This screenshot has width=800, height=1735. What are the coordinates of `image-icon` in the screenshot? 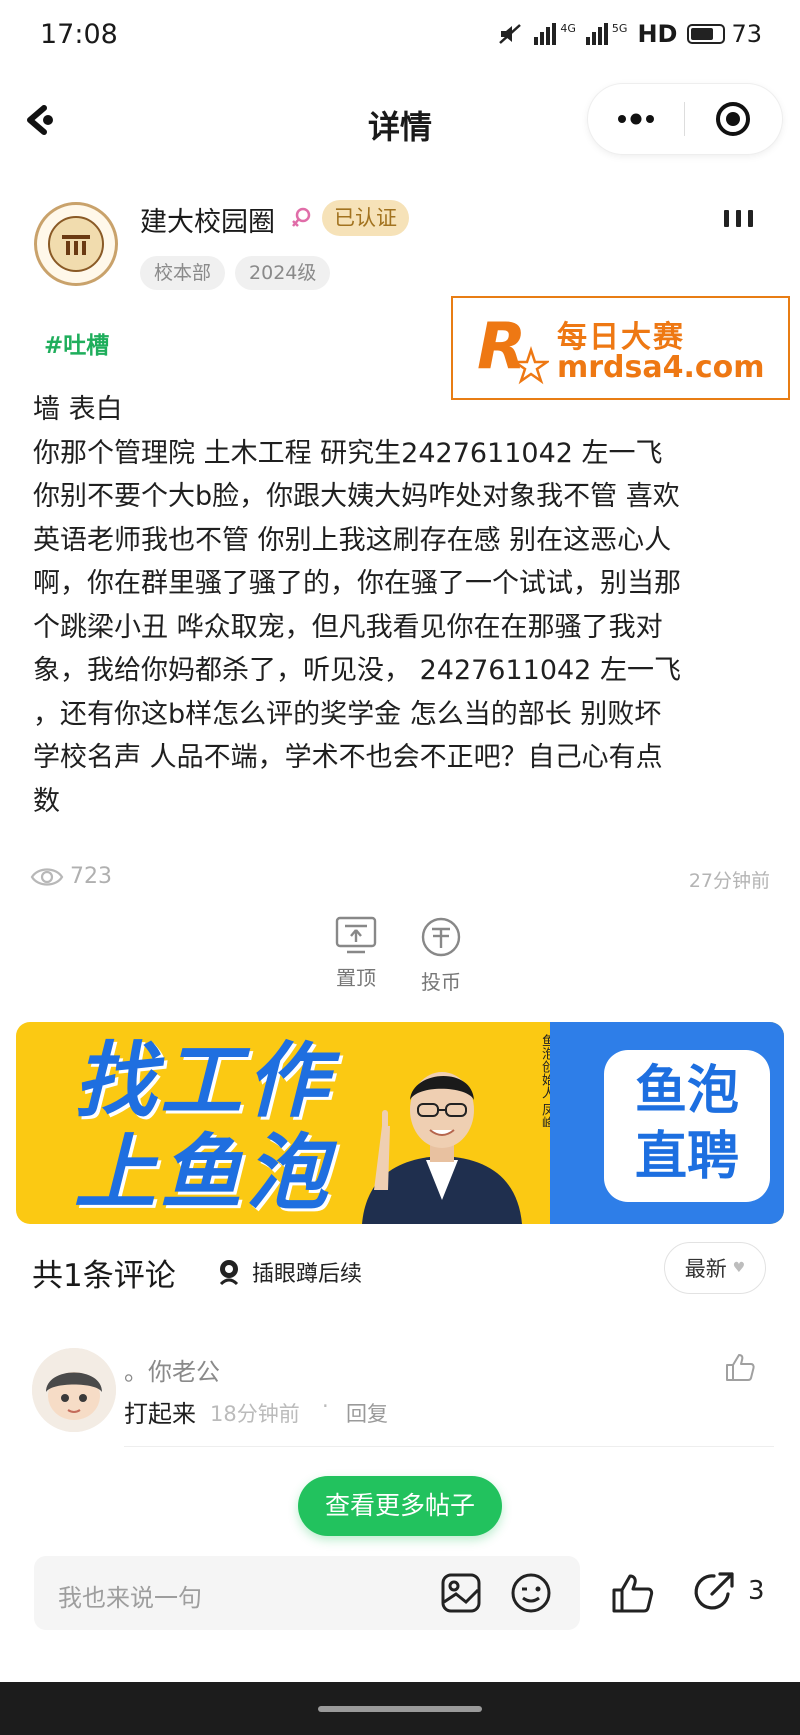 It's located at (461, 1593).